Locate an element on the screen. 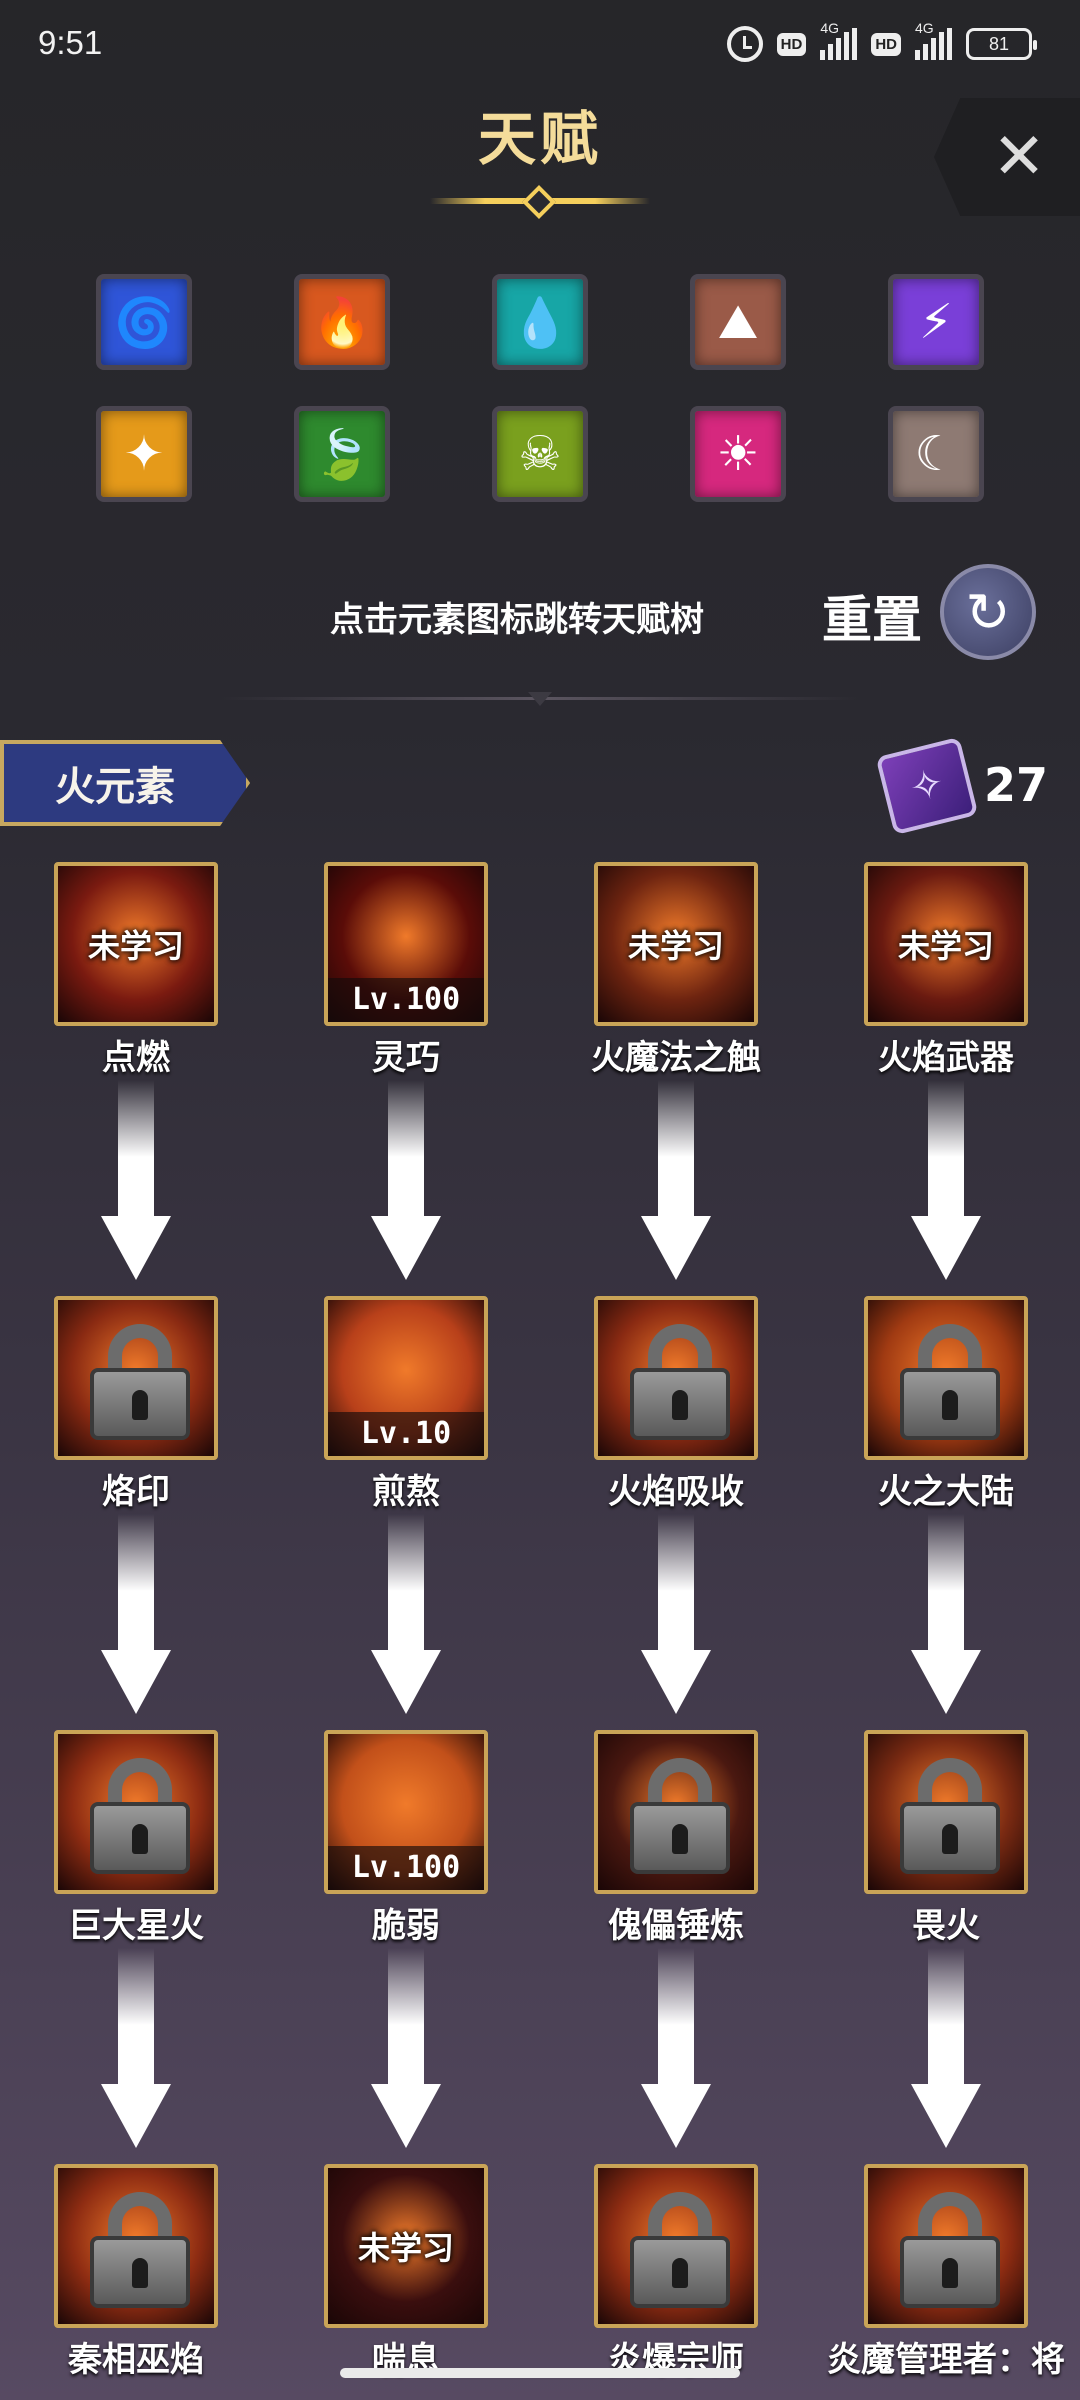  skill-node: 火之大陆 is located at coordinates (946, 1404).